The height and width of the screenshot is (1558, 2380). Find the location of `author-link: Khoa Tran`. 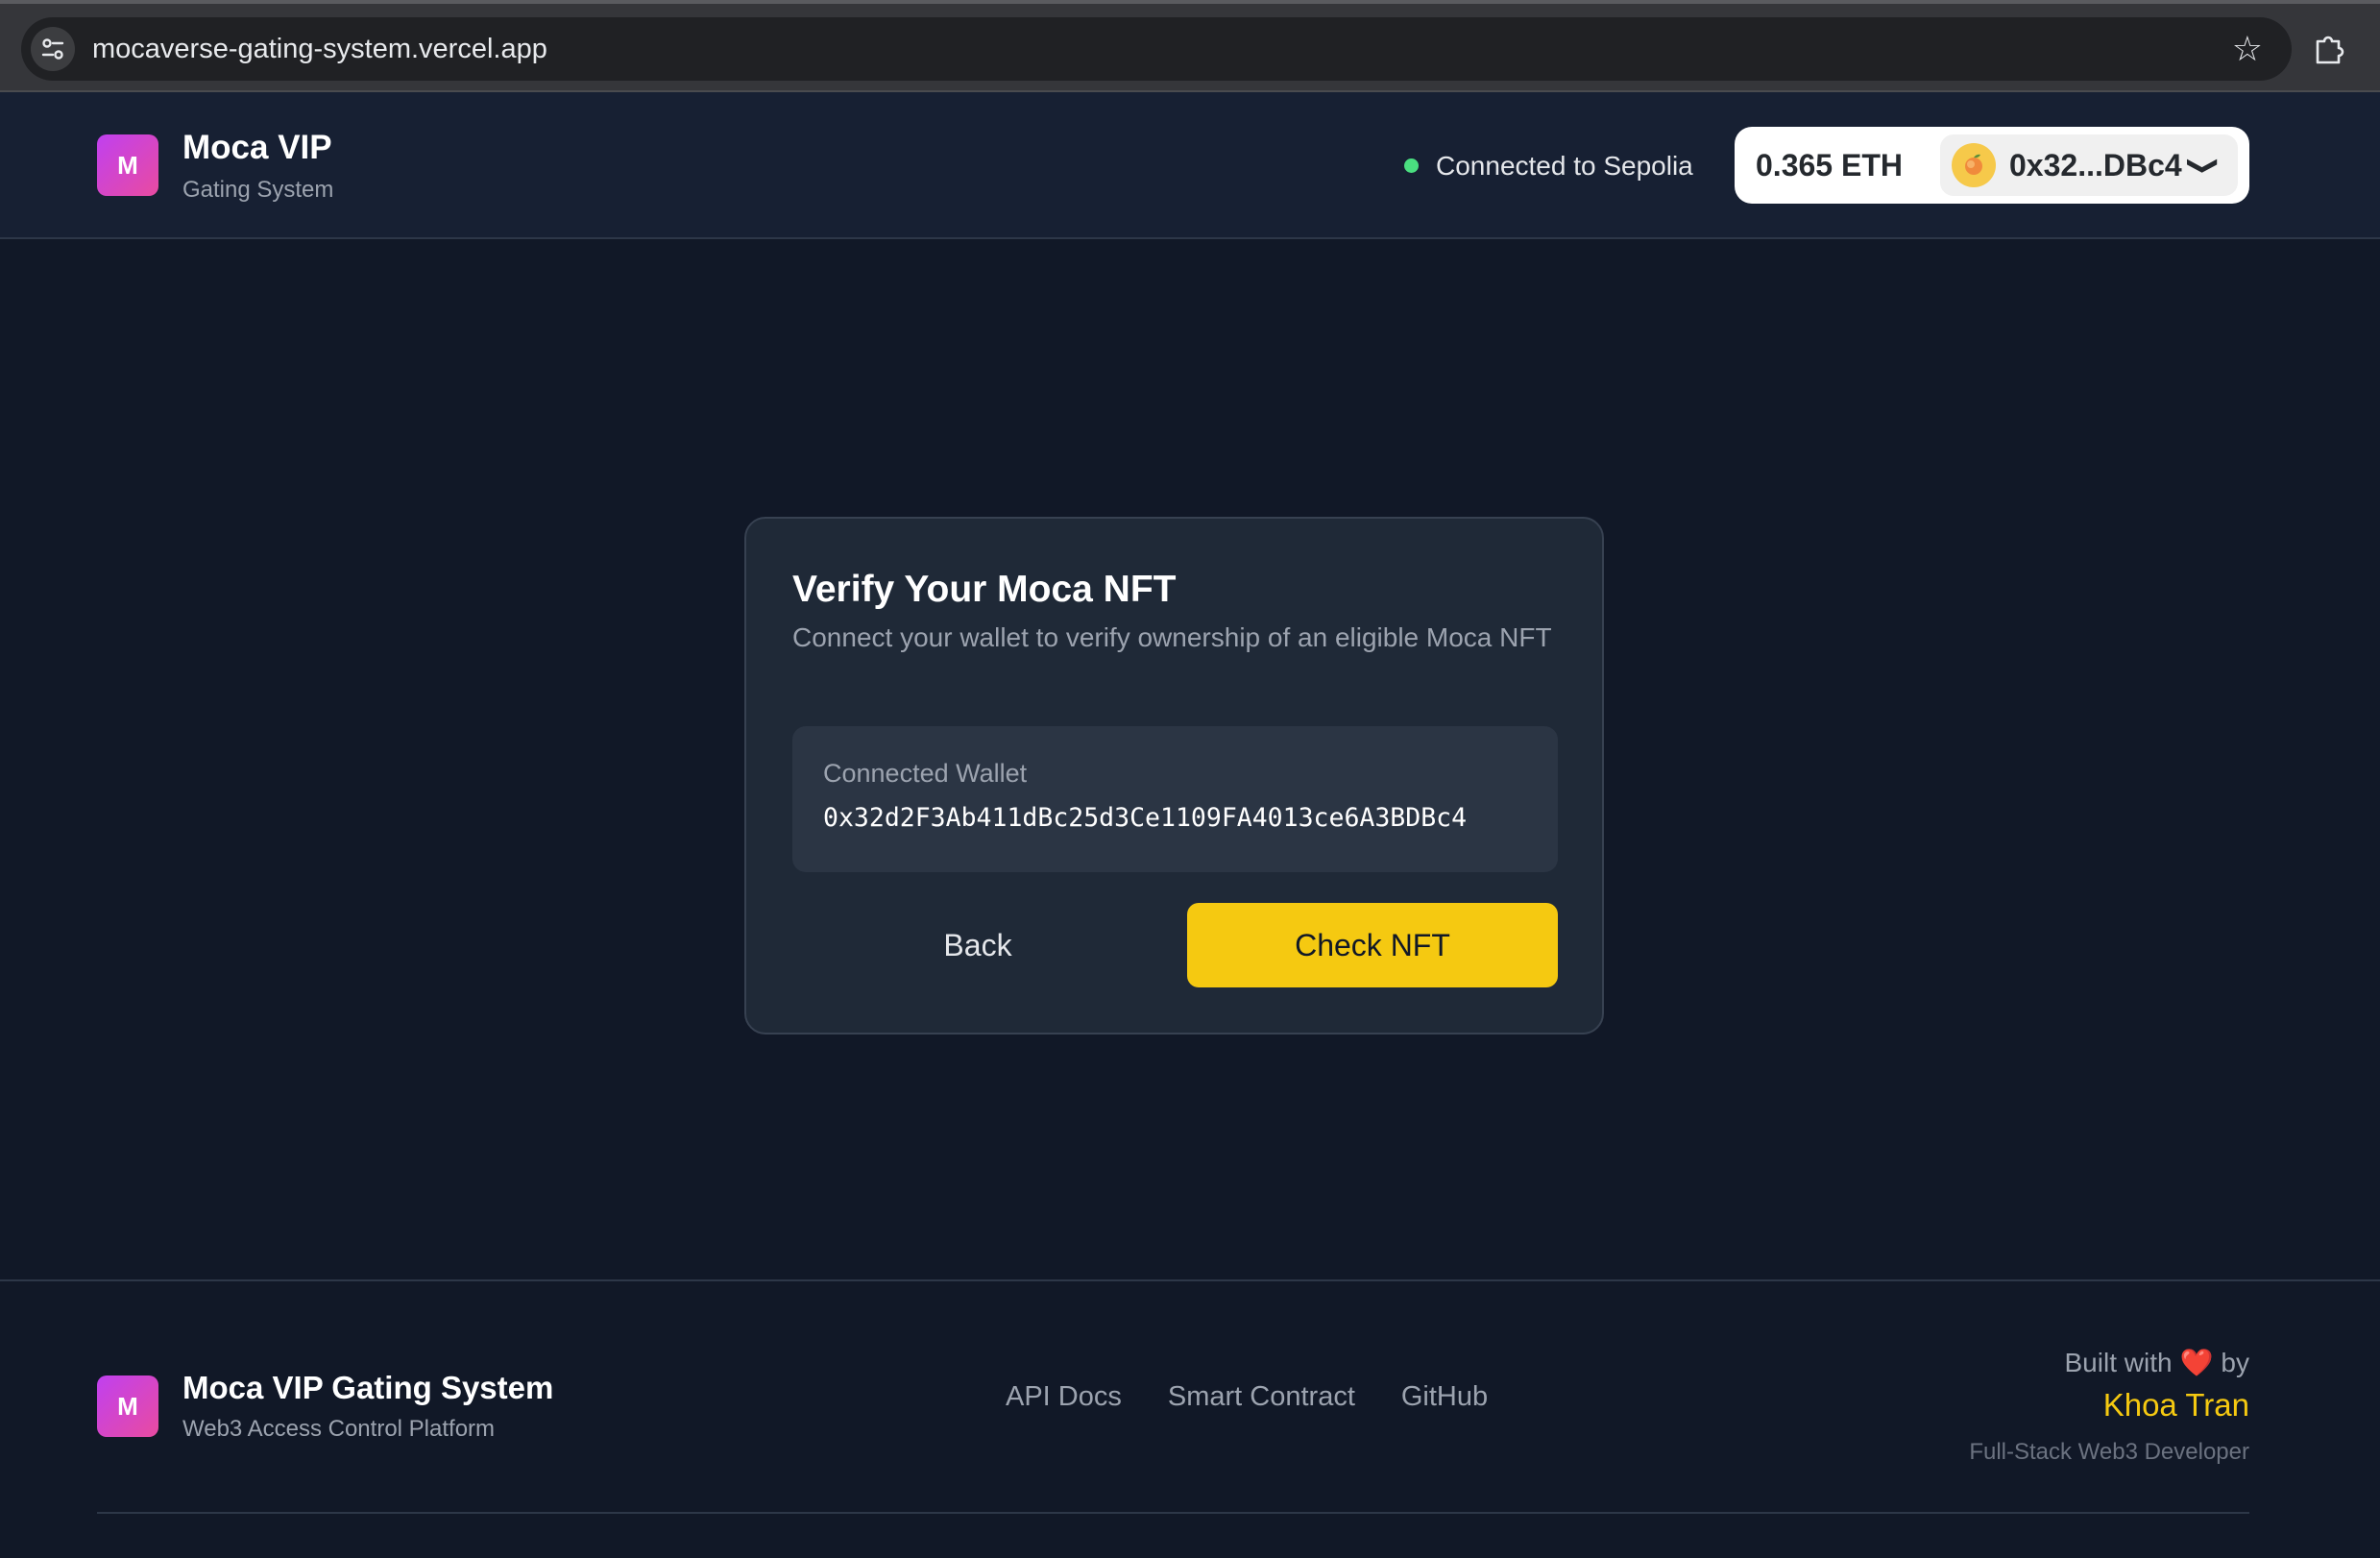

author-link: Khoa Tran is located at coordinates (2176, 1405).